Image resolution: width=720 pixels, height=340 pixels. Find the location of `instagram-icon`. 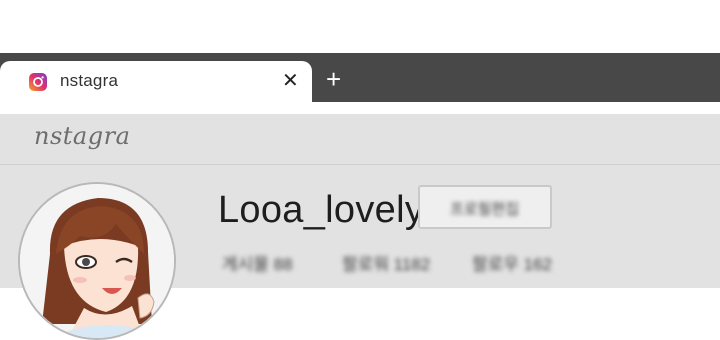

instagram-icon is located at coordinates (38, 82).